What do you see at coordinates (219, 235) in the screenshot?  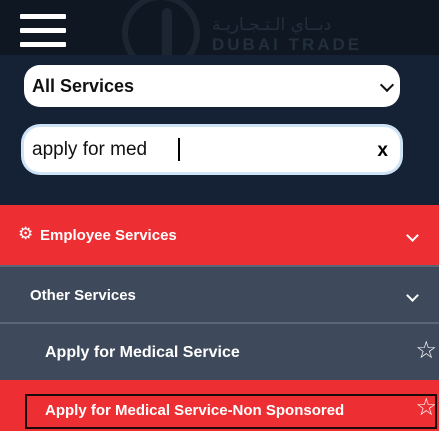 I see `menu-employee-services: ⚙ Employee Services` at bounding box center [219, 235].